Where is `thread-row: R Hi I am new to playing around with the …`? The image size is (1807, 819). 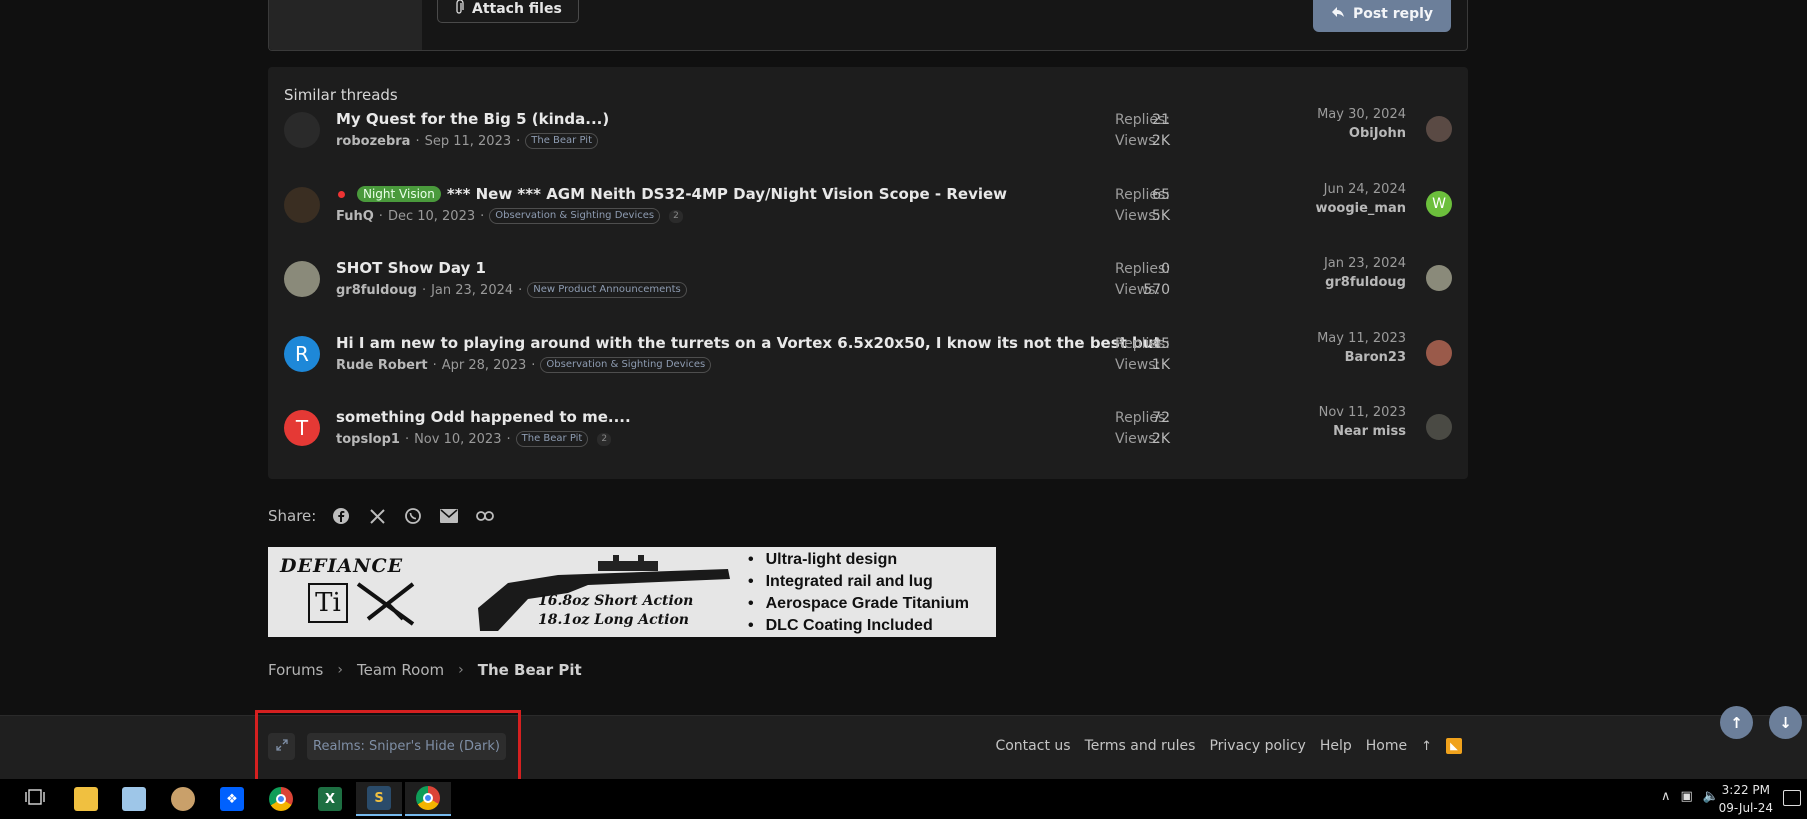 thread-row: R Hi I am new to playing around with the … is located at coordinates (868, 365).